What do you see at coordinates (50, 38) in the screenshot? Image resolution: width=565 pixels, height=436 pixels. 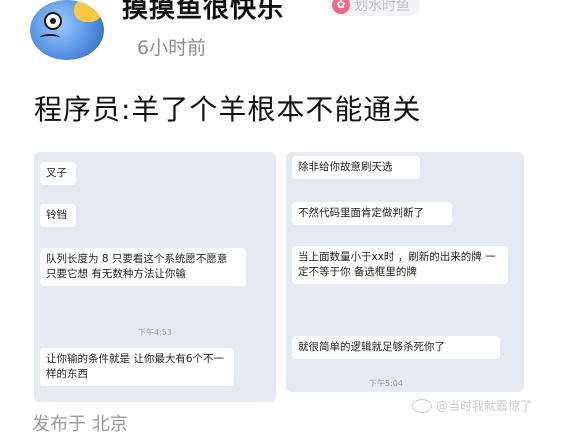 I see `avatar-mouth` at bounding box center [50, 38].